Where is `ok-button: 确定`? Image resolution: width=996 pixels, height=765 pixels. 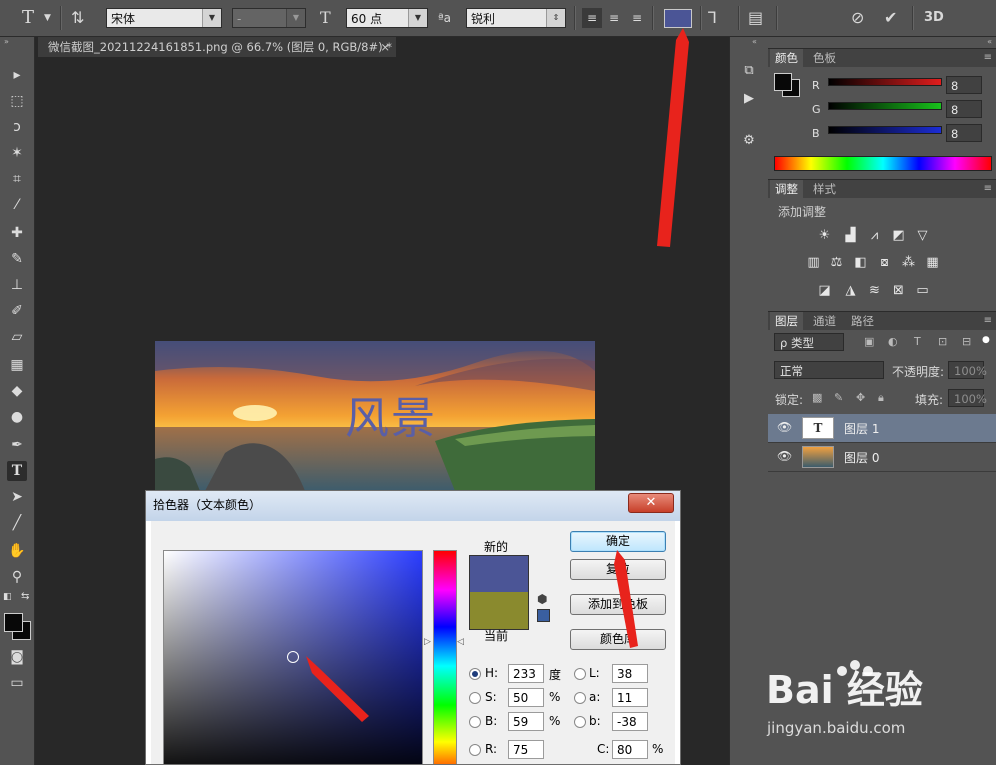 ok-button: 确定 is located at coordinates (618, 541).